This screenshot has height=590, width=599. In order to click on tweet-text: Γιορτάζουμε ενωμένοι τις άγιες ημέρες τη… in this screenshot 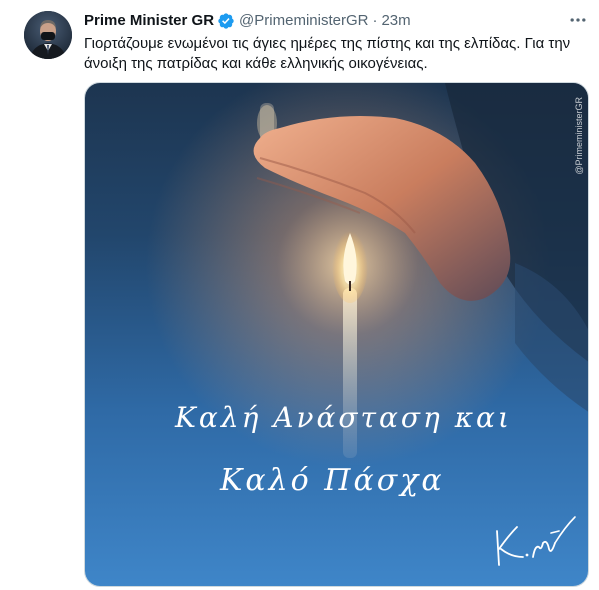, I will do `click(327, 53)`.